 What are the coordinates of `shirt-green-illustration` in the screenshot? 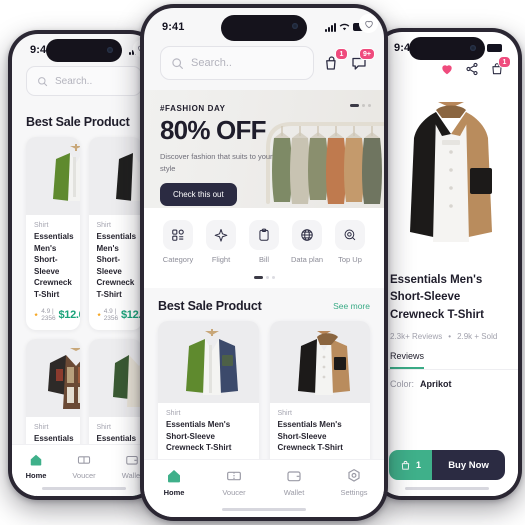 It's located at (53, 176).